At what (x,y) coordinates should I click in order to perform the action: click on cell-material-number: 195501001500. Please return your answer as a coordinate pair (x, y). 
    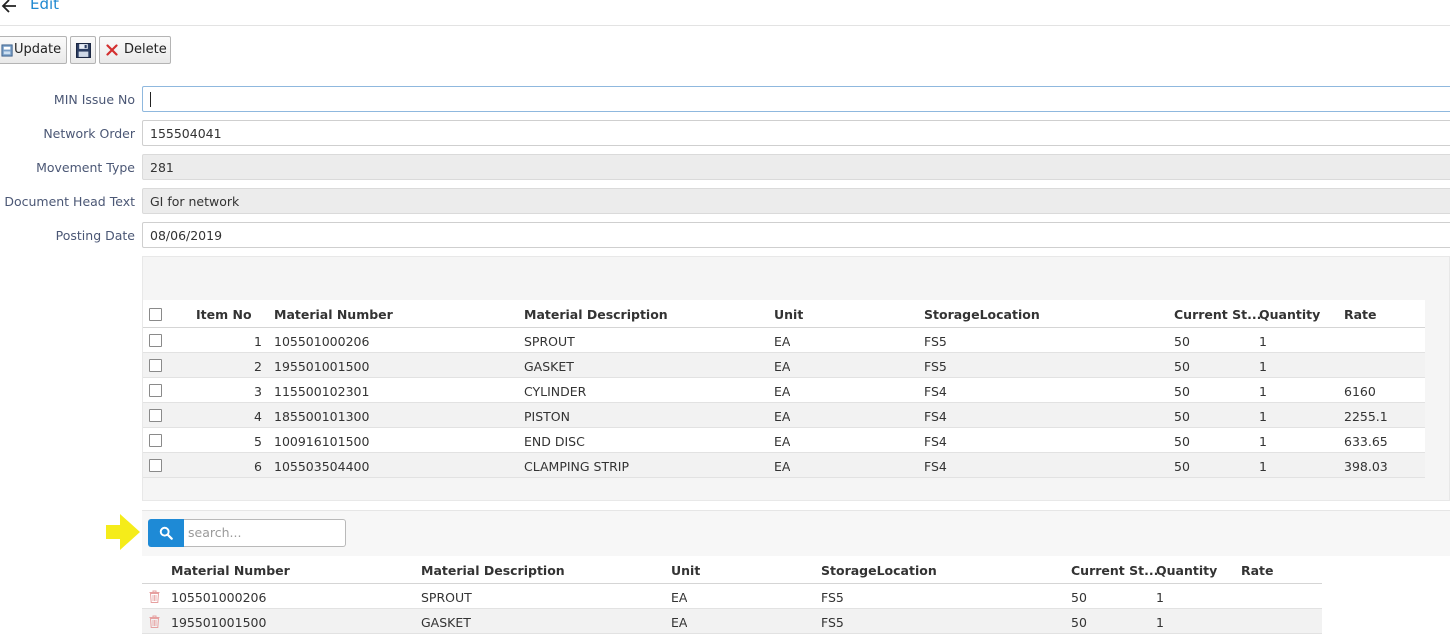
    Looking at the image, I should click on (322, 366).